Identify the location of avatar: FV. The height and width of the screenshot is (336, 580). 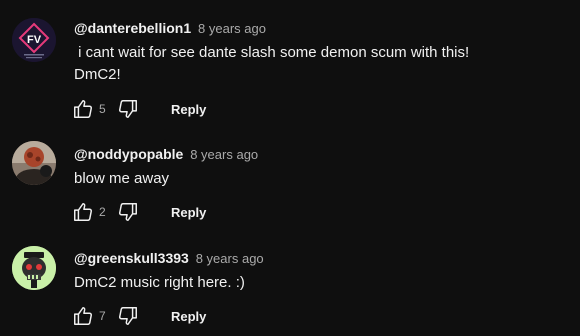
(34, 40).